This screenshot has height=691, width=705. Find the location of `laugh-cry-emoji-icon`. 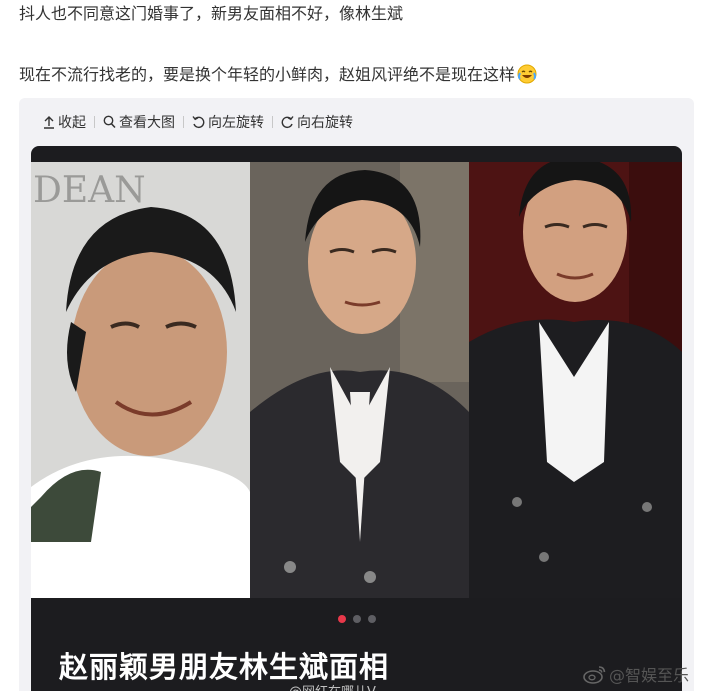

laugh-cry-emoji-icon is located at coordinates (527, 74).